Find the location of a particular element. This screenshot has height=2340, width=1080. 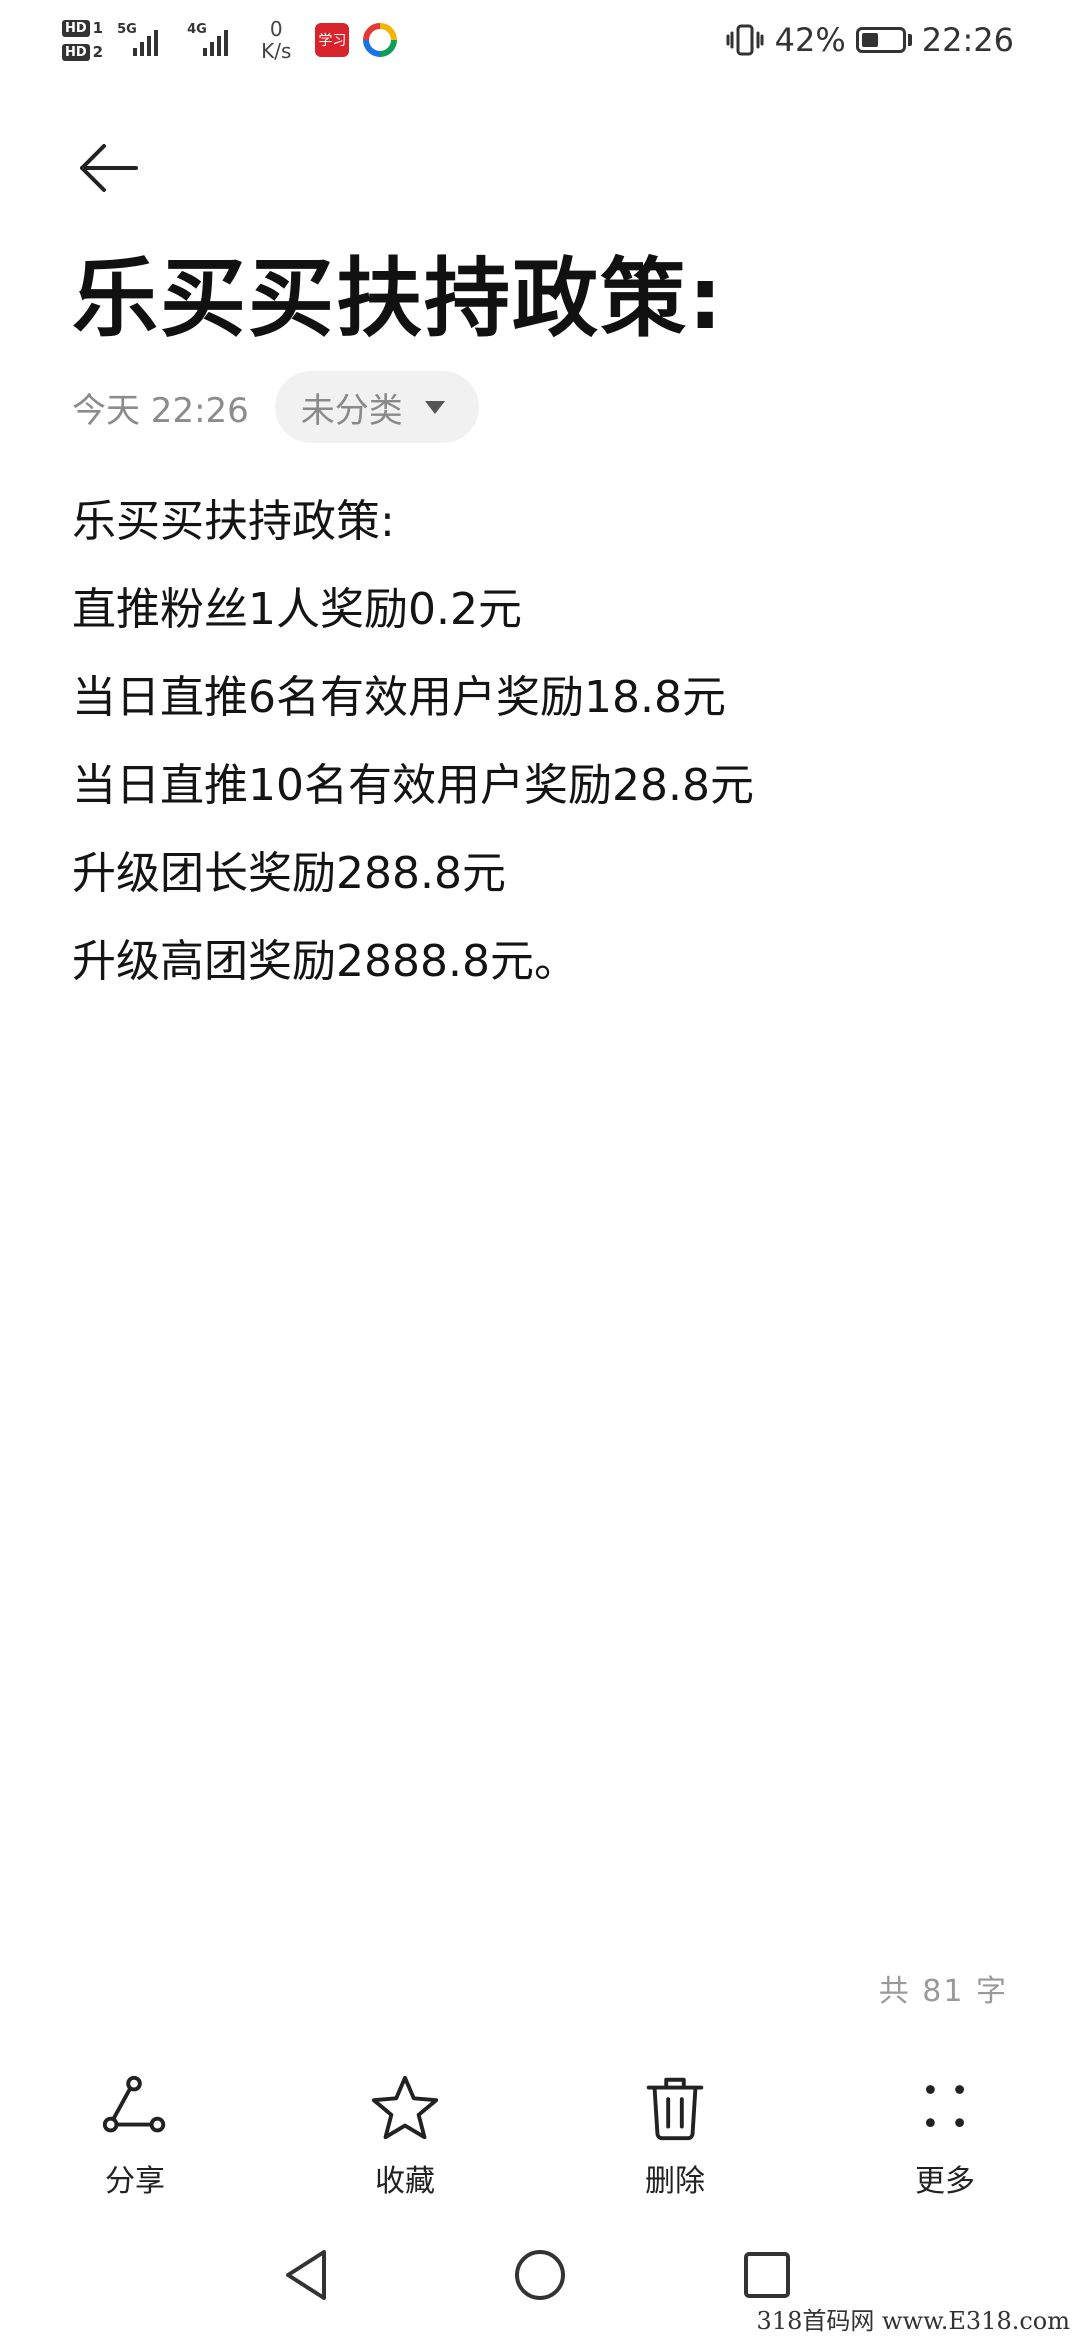

status-left: HD 1 HD 2 5G 4G 0 K/s 学习 is located at coordinates (230, 40).